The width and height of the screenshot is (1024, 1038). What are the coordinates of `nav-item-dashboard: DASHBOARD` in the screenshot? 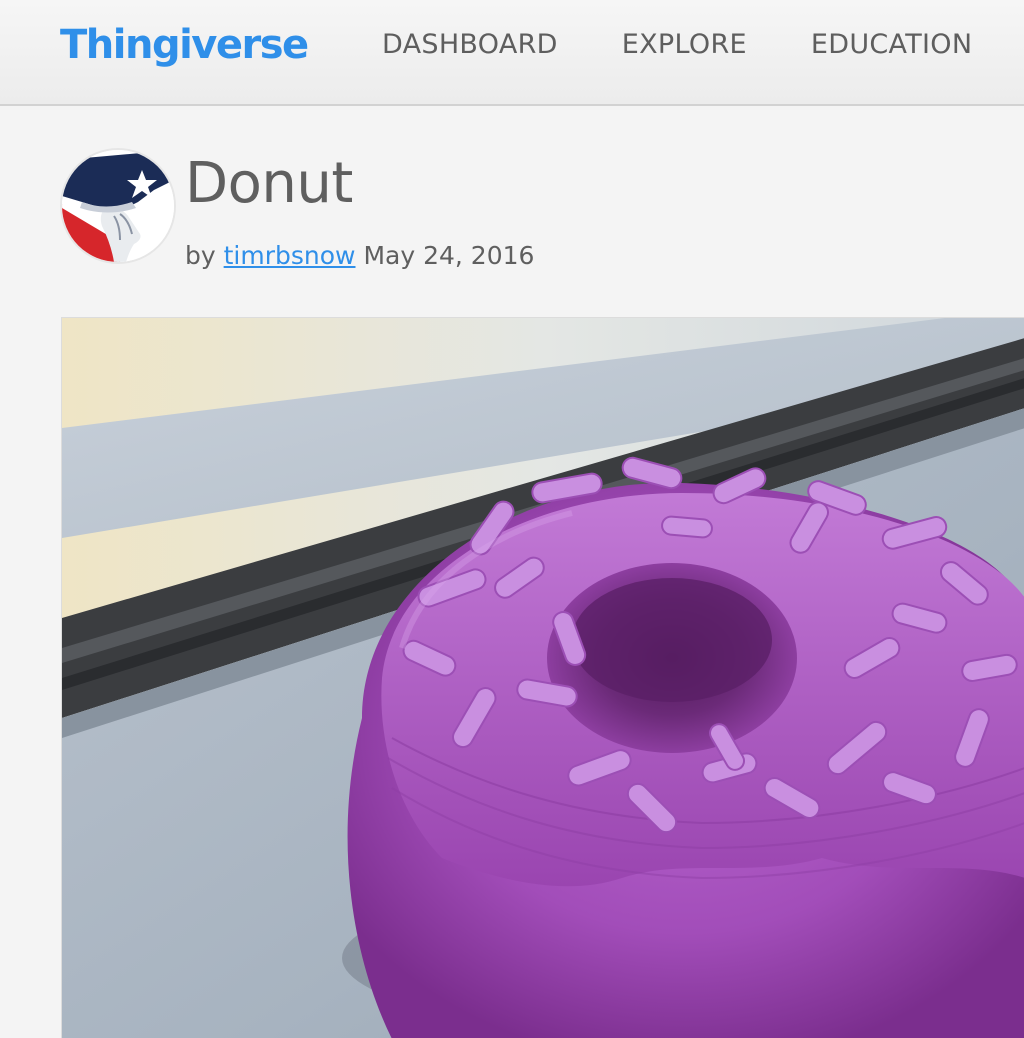 It's located at (470, 45).